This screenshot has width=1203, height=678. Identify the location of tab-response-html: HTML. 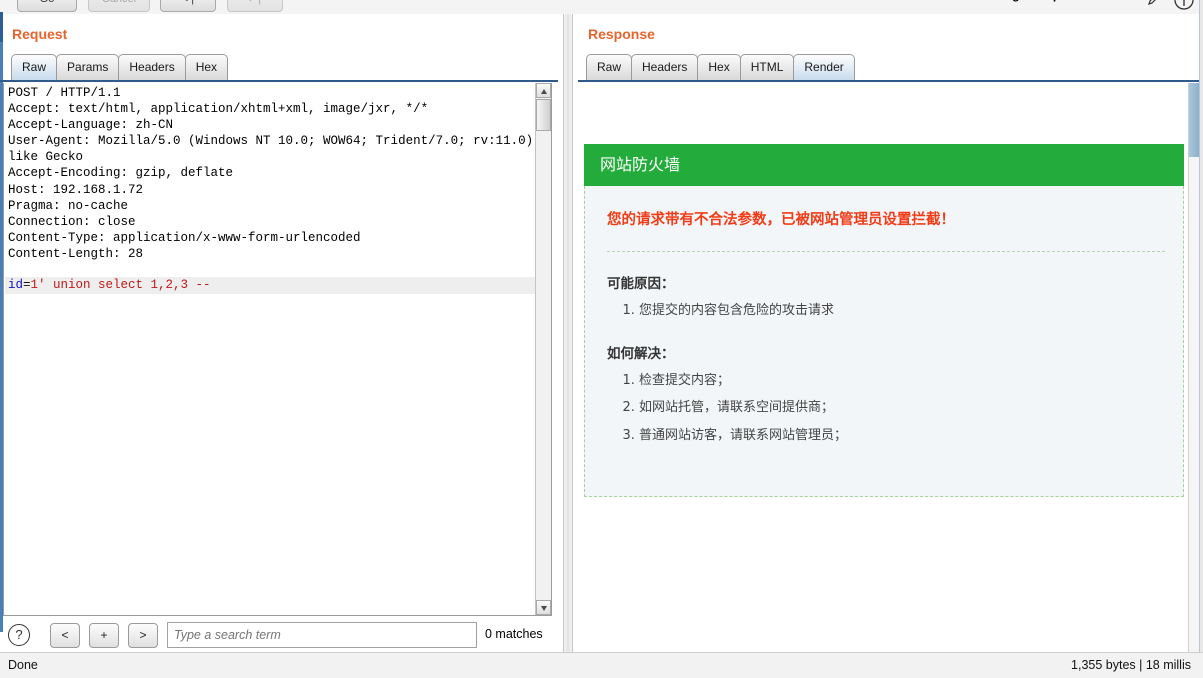
(767, 67).